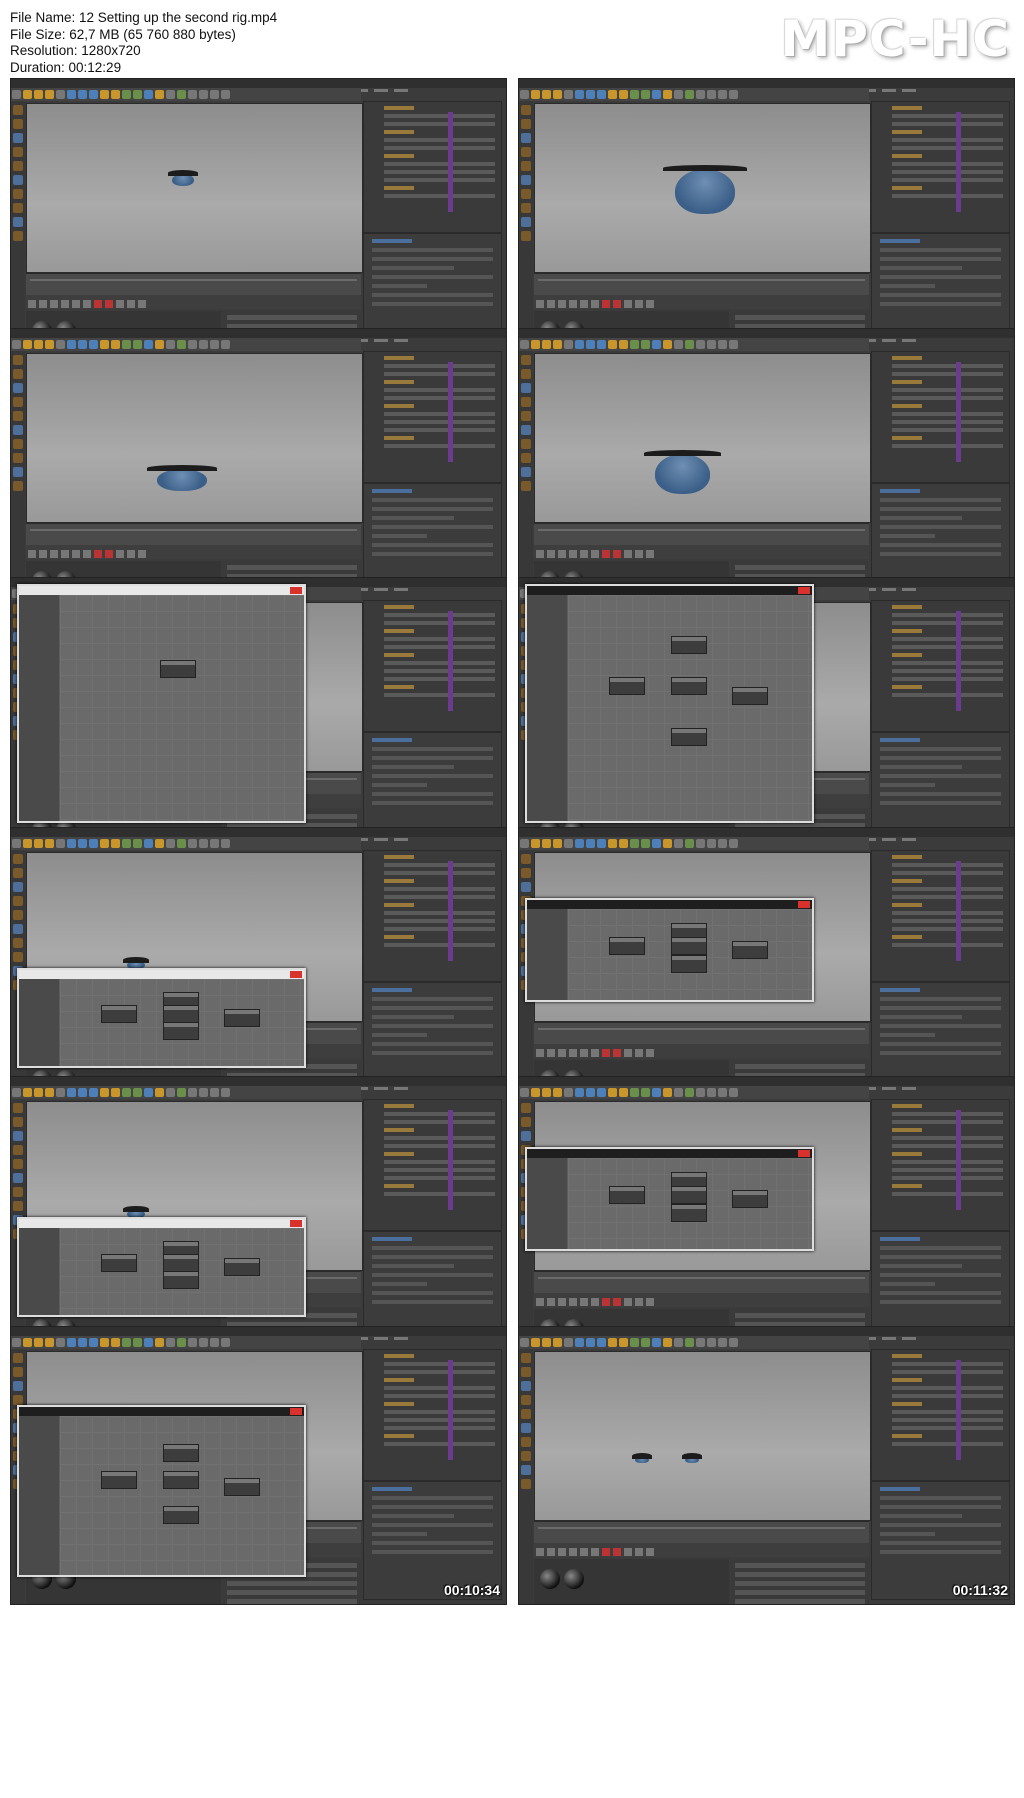 This screenshot has height=1798, width=1024. Describe the element at coordinates (471, 1590) in the screenshot. I see `thumbnail-timestamp: 00:10:34` at that location.